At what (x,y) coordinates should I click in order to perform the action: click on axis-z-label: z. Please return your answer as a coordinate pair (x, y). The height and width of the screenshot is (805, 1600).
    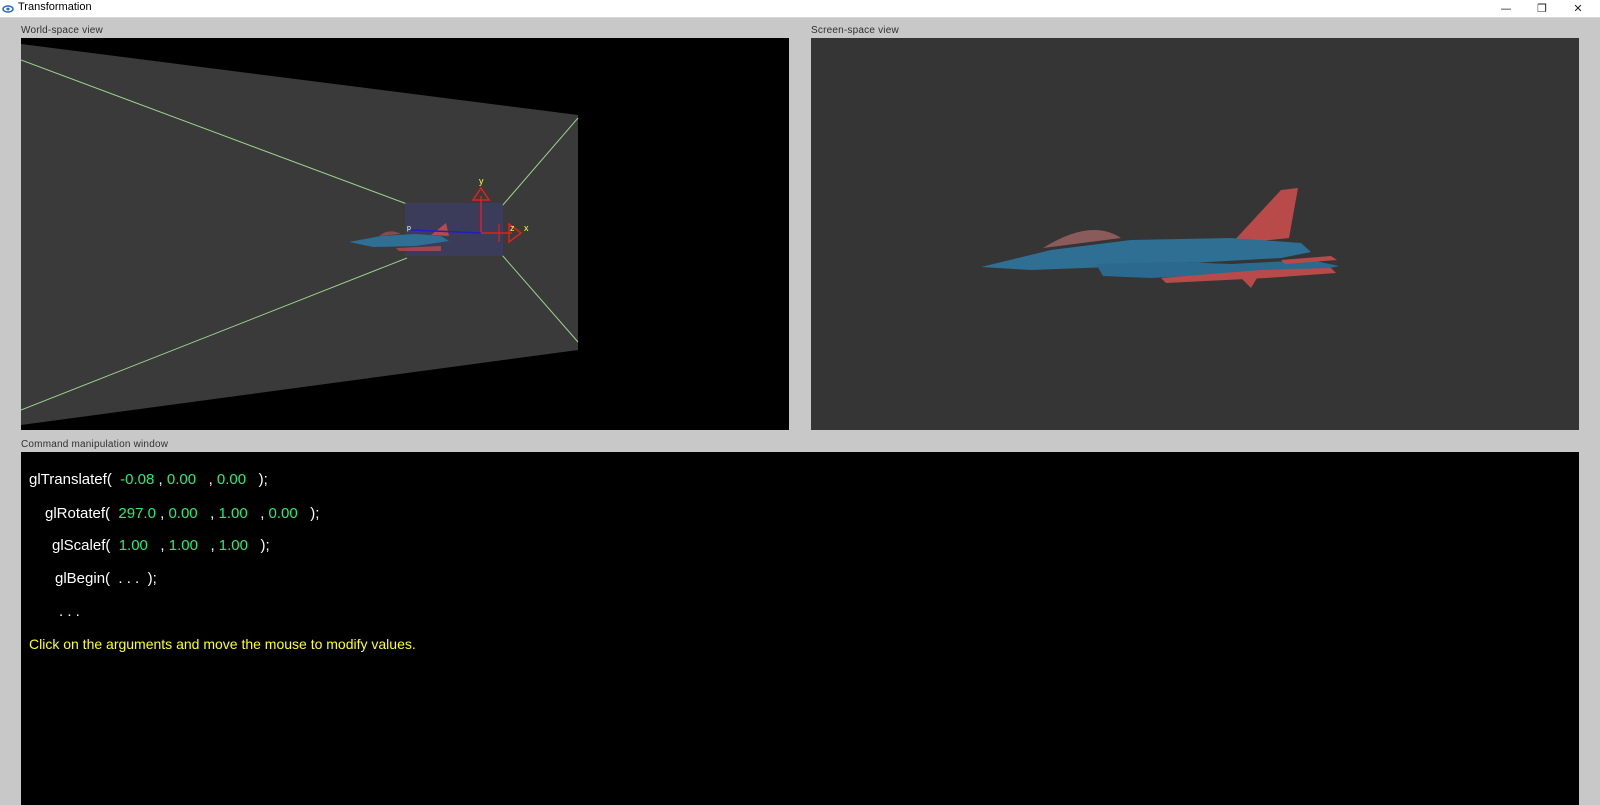
    Looking at the image, I should click on (512, 228).